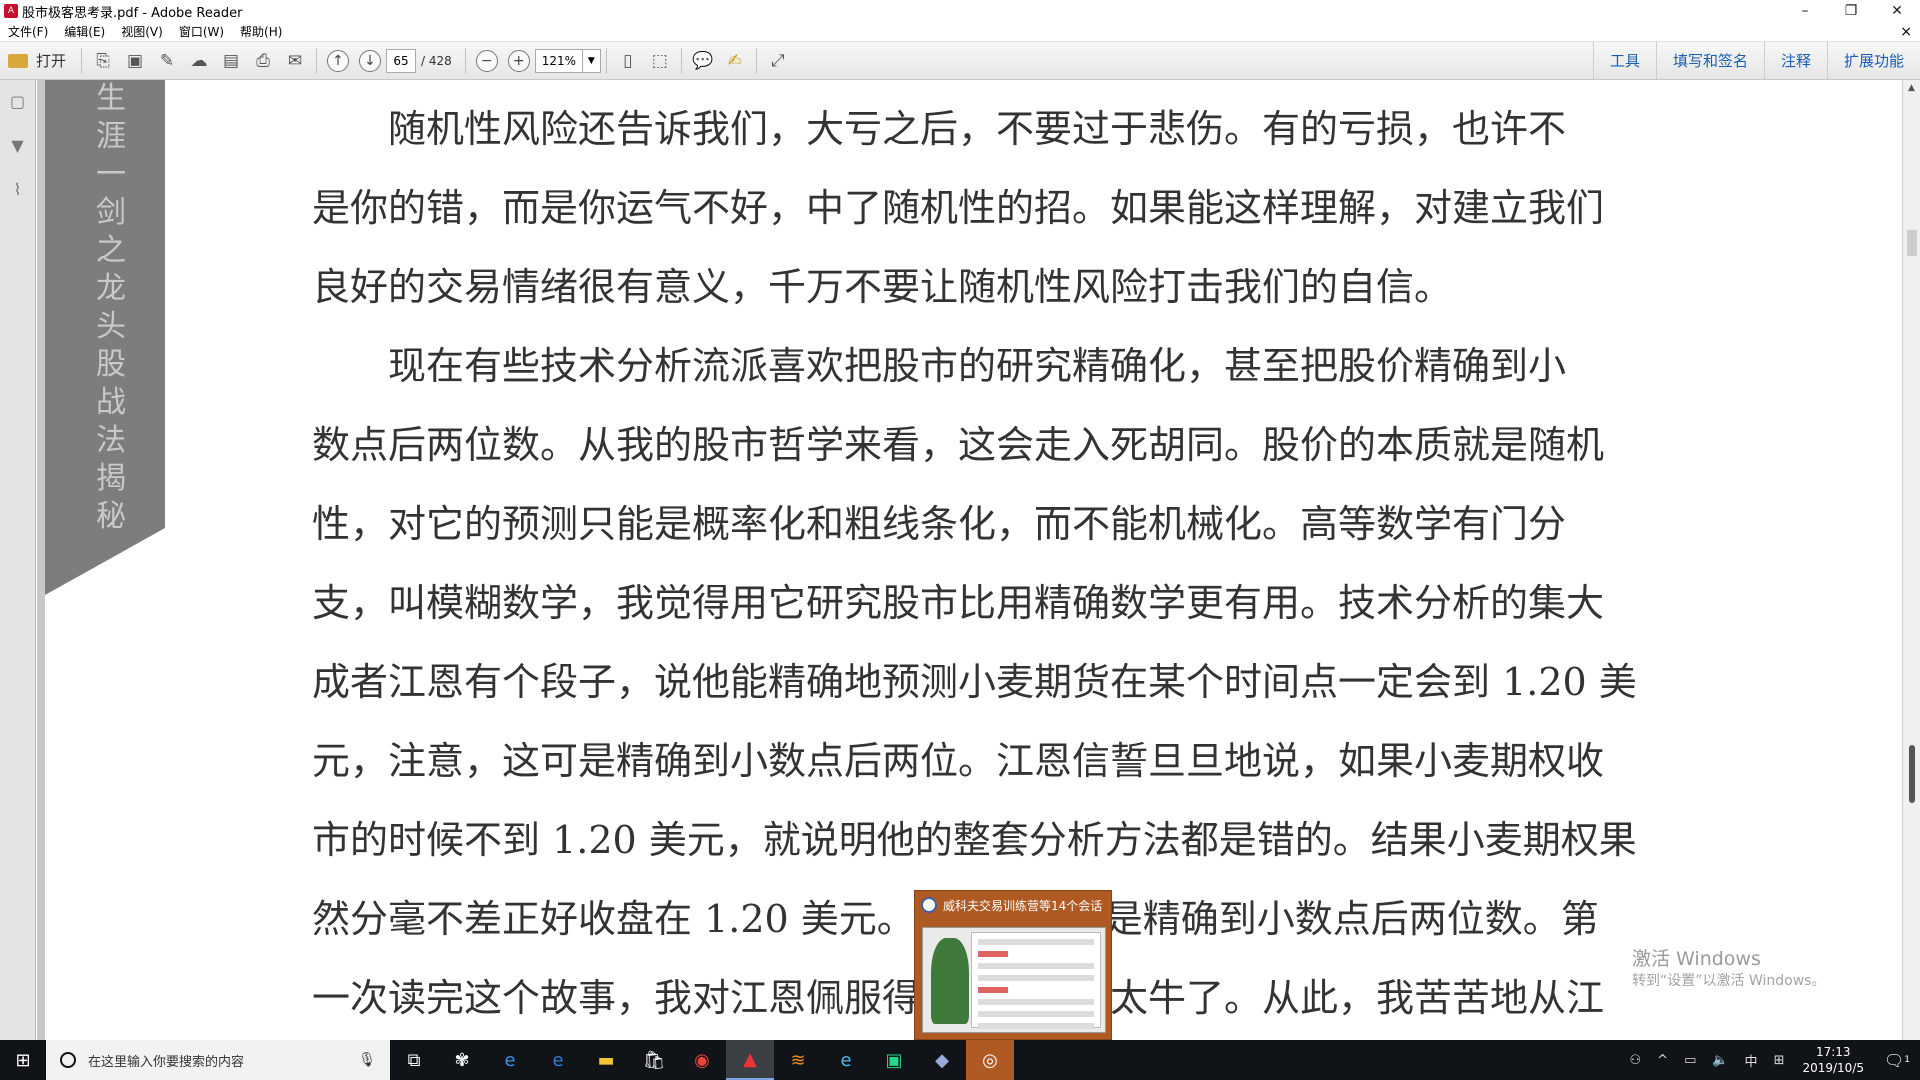 The height and width of the screenshot is (1080, 1920). Describe the element at coordinates (103, 61) in the screenshot. I see `create-pdf-icon: ⎘` at that location.